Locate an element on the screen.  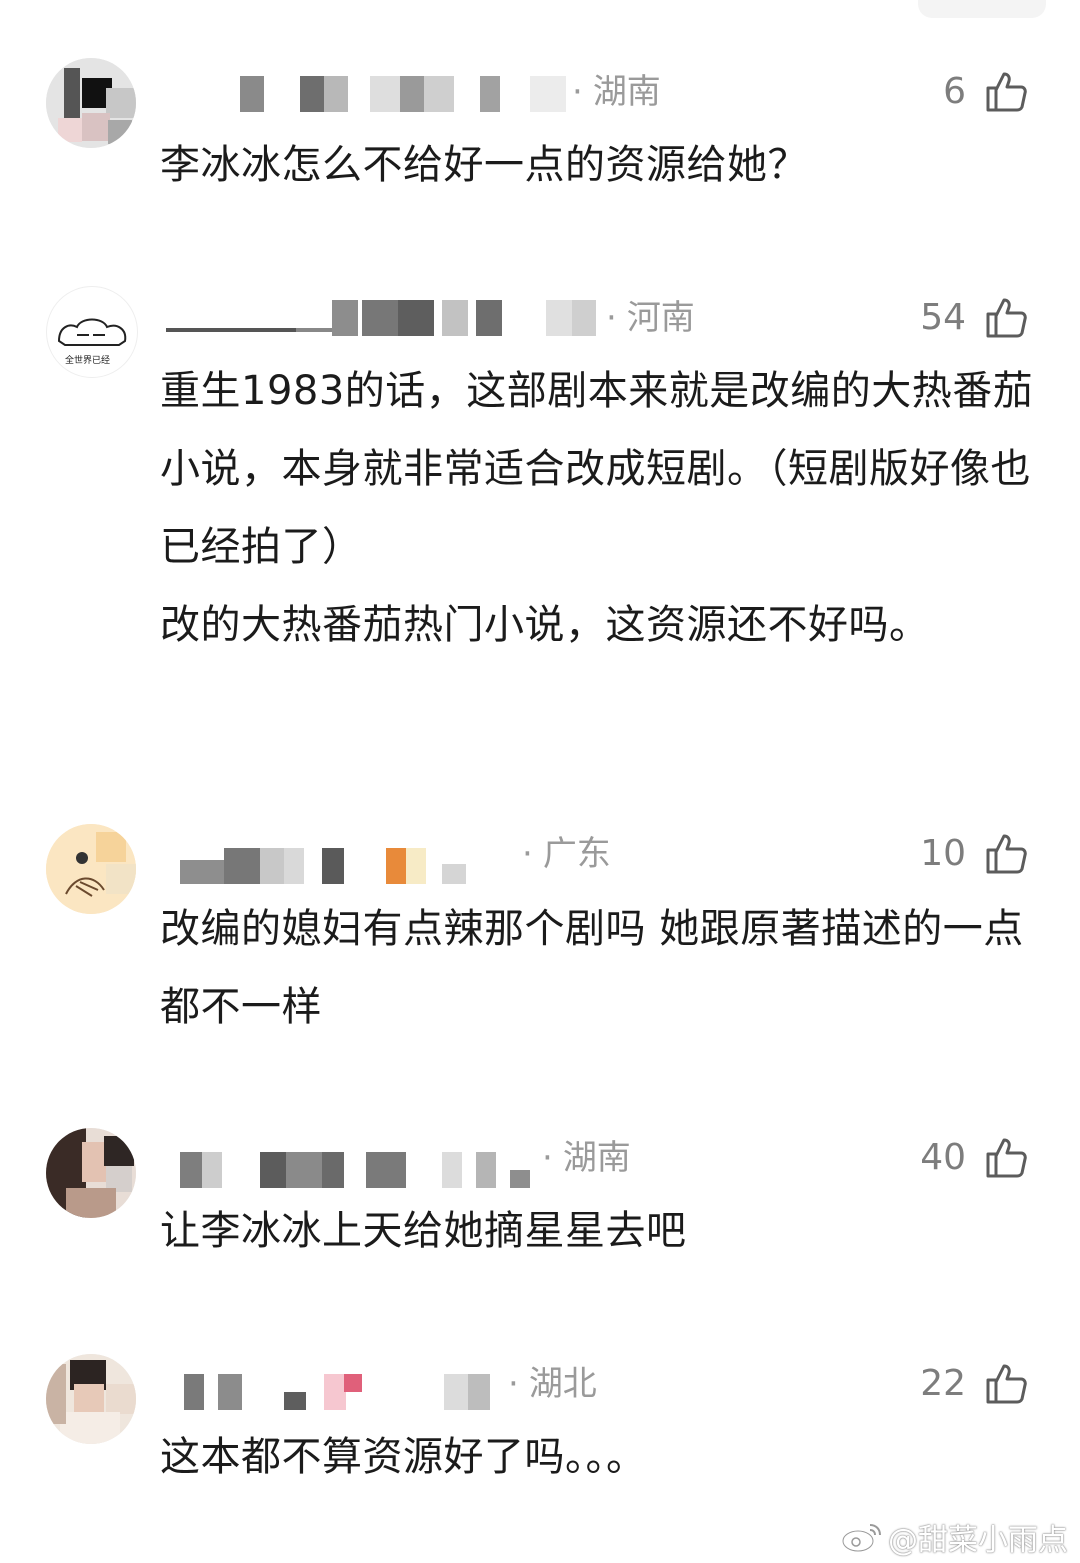
weibo-logo-icon is located at coordinates (861, 1538).